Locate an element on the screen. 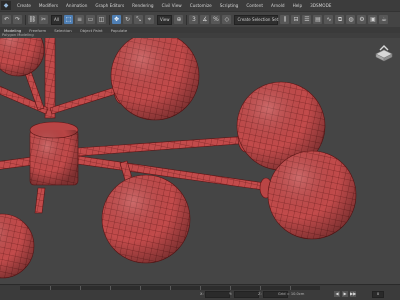  select-by-name-icon: ≡ is located at coordinates (79, 19).